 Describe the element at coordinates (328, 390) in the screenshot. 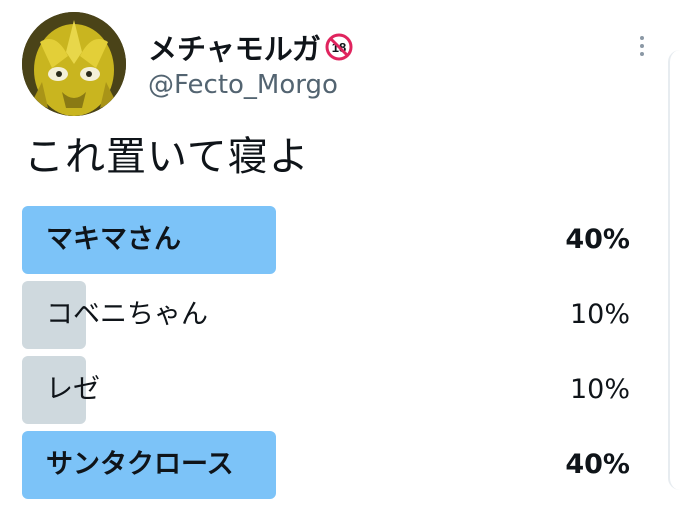

I see `poll-option: レゼ 10%` at that location.